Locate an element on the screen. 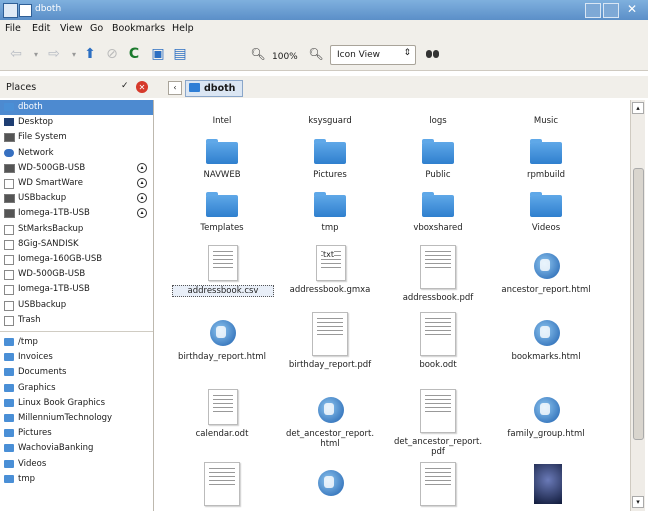 This screenshot has height=511, width=648. sidebar-item: WD-500GB-USB is located at coordinates (76, 274).